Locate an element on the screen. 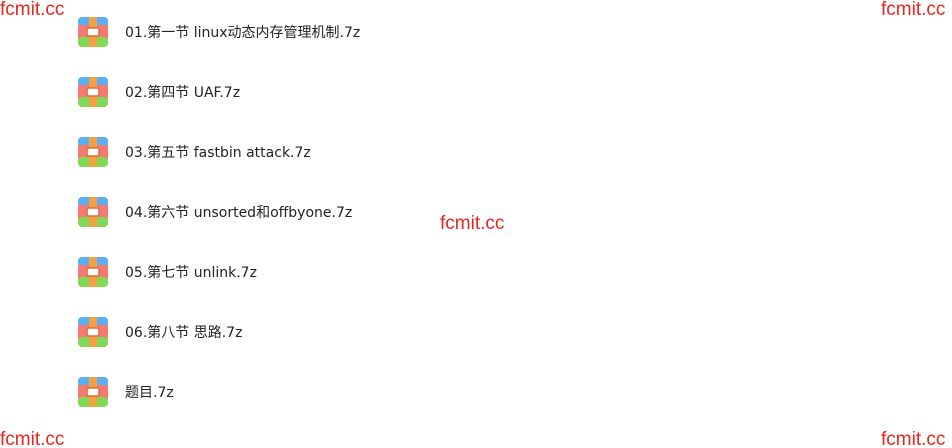 This screenshot has width=952, height=448. file-name: 05.第七节 unlink.7z is located at coordinates (191, 273).